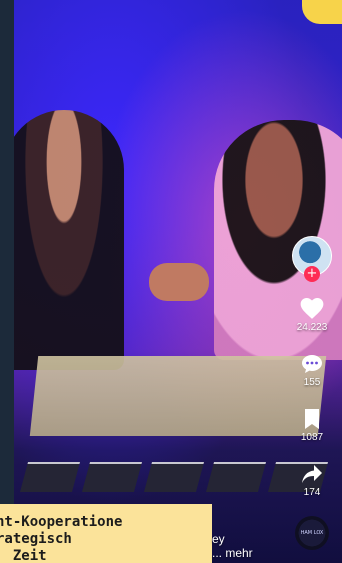 This screenshot has height=563, width=342. I want to click on action-rail: + 24.223 155 1087 174 HAM LOX, so click(312, 393).